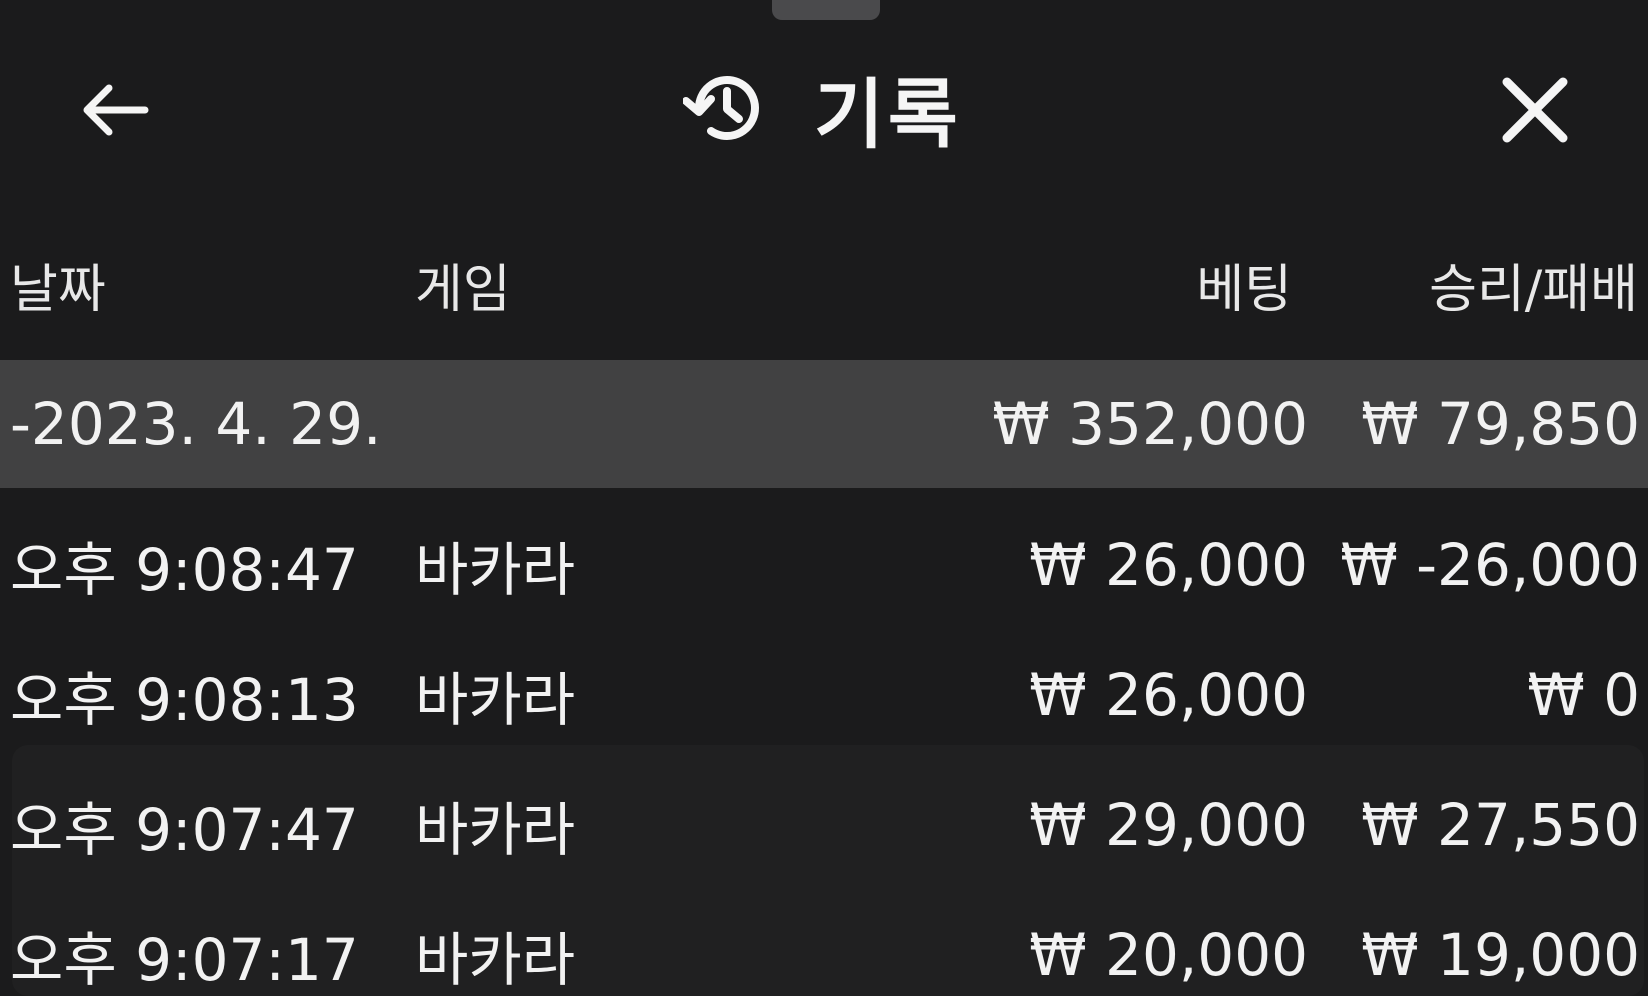 Image resolution: width=1648 pixels, height=996 pixels. What do you see at coordinates (1150, 424) in the screenshot?
I see `summary-bet: ₩ 352,000` at bounding box center [1150, 424].